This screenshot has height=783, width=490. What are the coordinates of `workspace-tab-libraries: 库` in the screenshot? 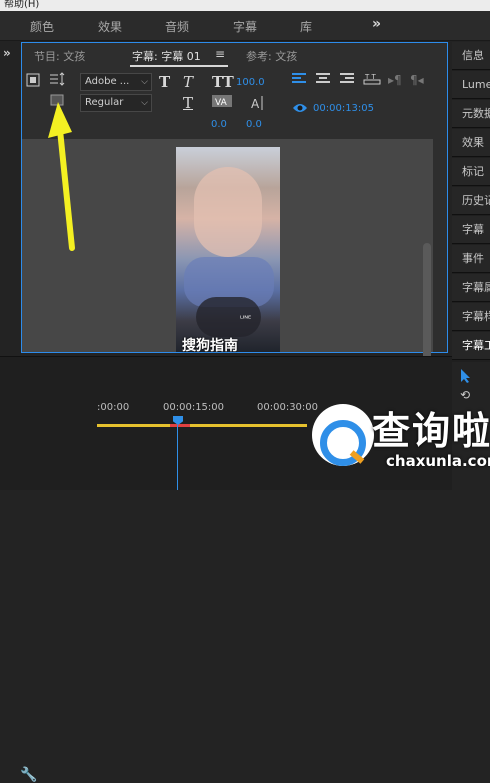 It's located at (306, 26).